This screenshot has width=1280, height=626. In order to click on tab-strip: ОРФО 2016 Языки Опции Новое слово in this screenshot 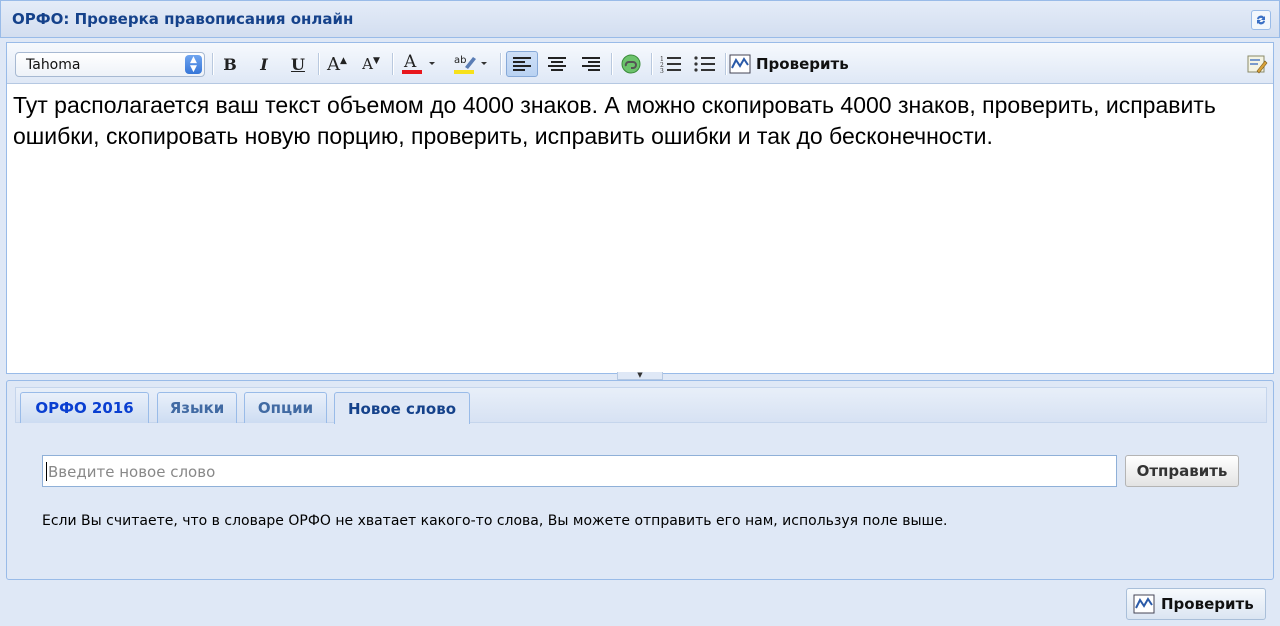, I will do `click(641, 405)`.